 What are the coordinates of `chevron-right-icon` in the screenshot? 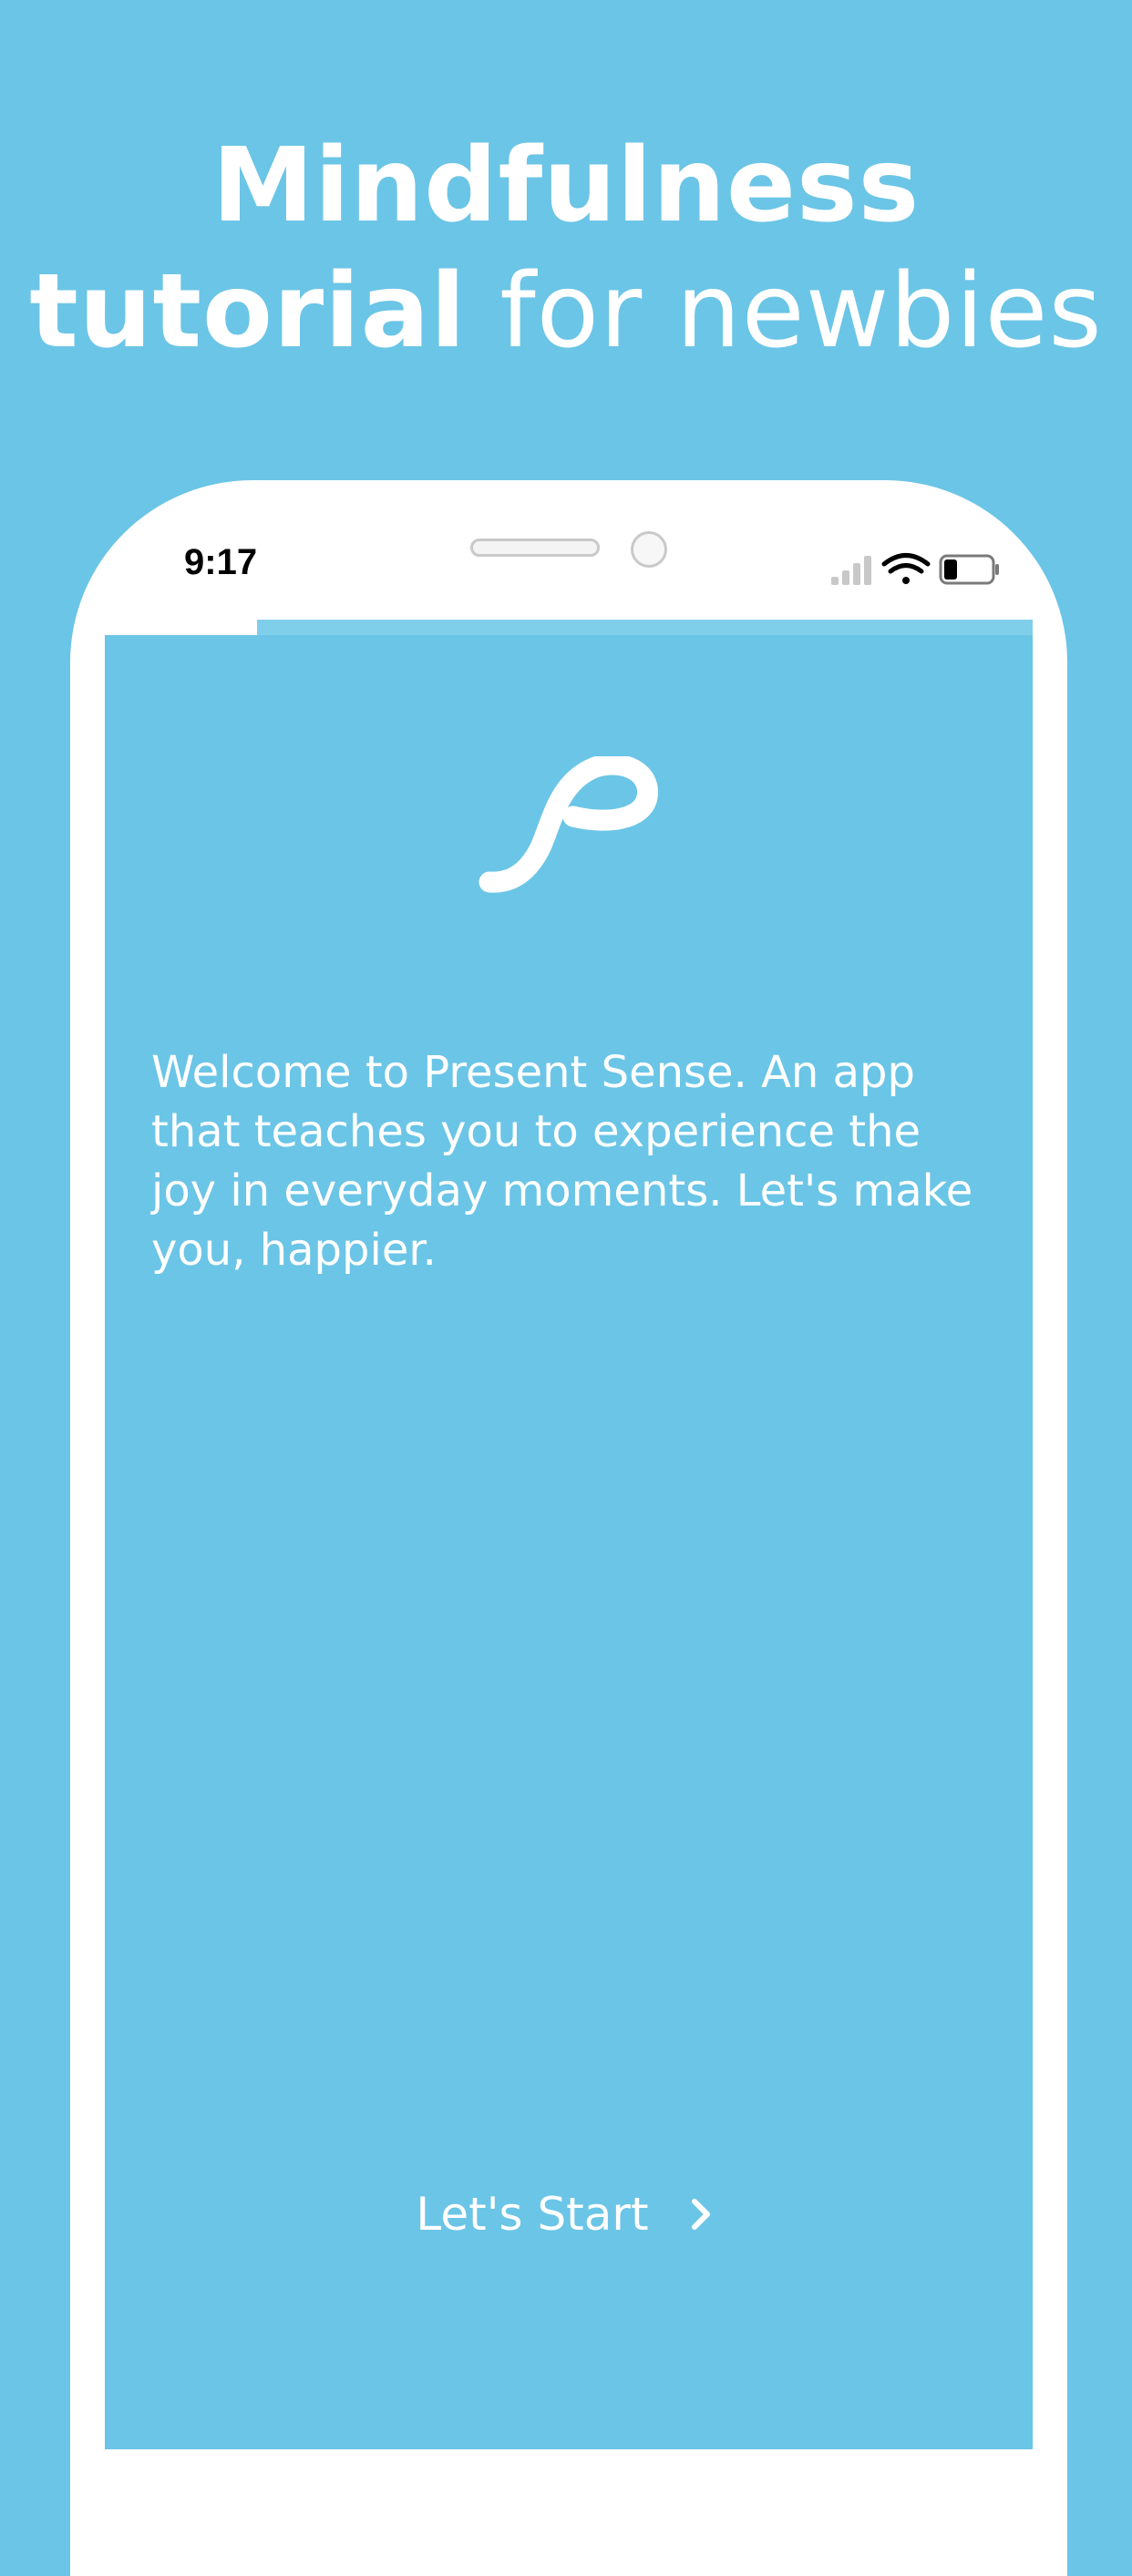 It's located at (701, 2214).